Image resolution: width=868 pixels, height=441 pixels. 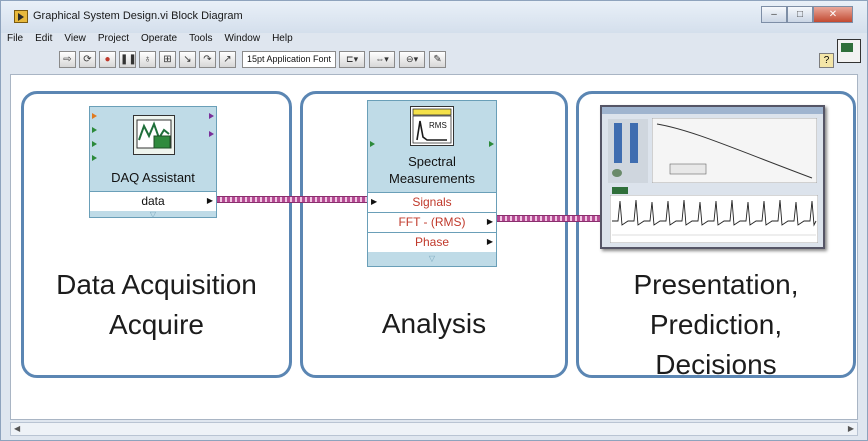 What do you see at coordinates (207, 59) in the screenshot?
I see `step-over-icon: ↷` at bounding box center [207, 59].